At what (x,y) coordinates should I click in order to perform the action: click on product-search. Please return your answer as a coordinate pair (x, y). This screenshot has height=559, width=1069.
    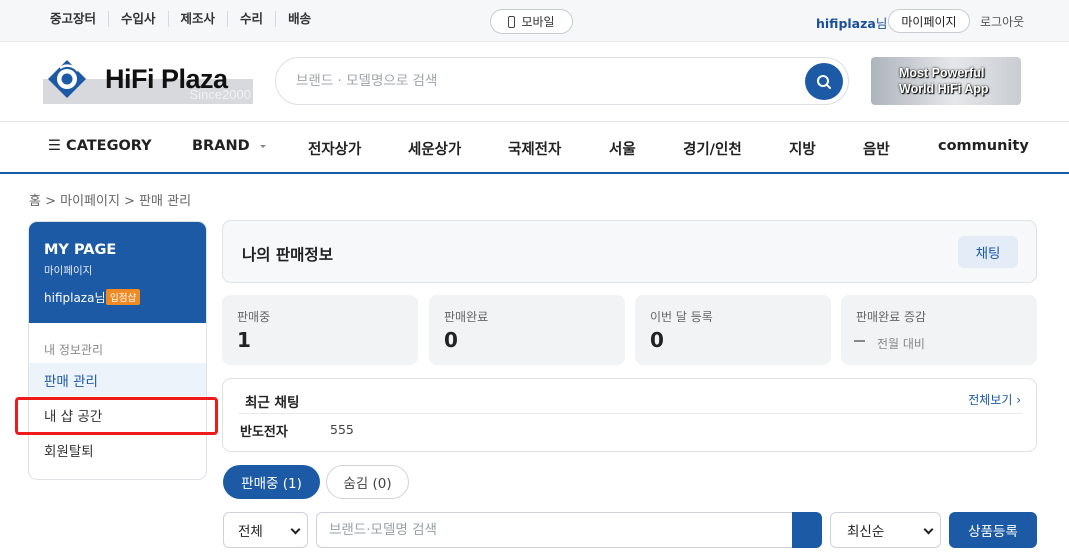
    Looking at the image, I should click on (554, 530).